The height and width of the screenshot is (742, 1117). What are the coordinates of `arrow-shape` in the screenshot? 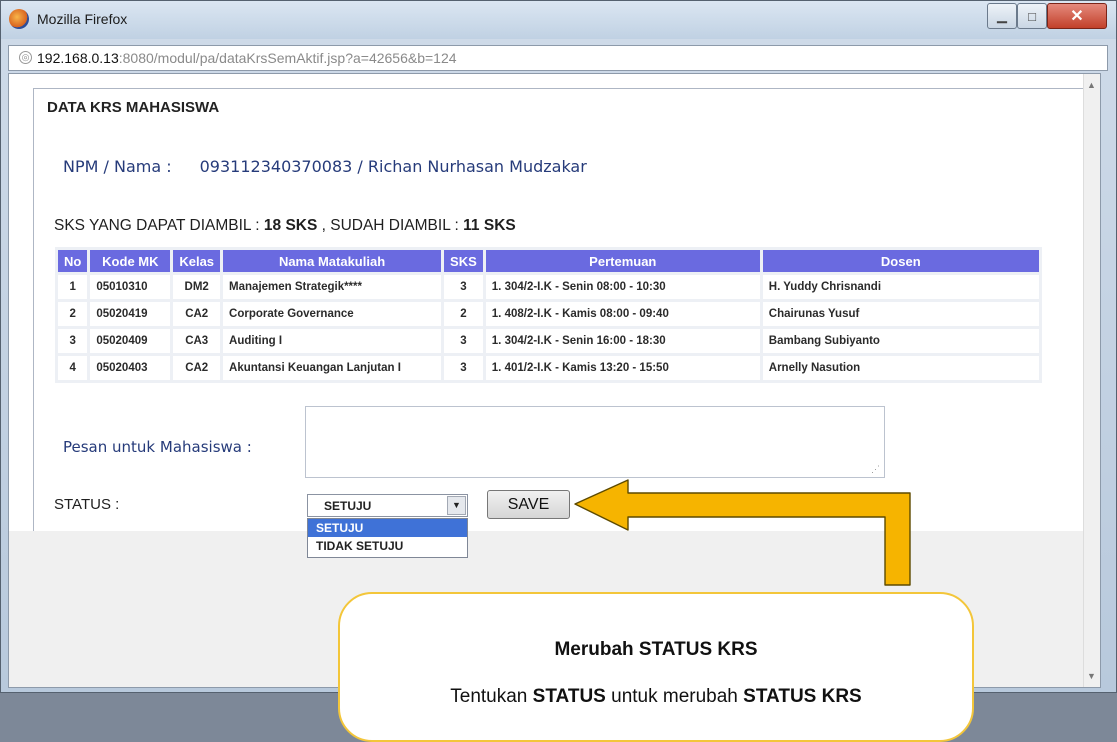 It's located at (742, 532).